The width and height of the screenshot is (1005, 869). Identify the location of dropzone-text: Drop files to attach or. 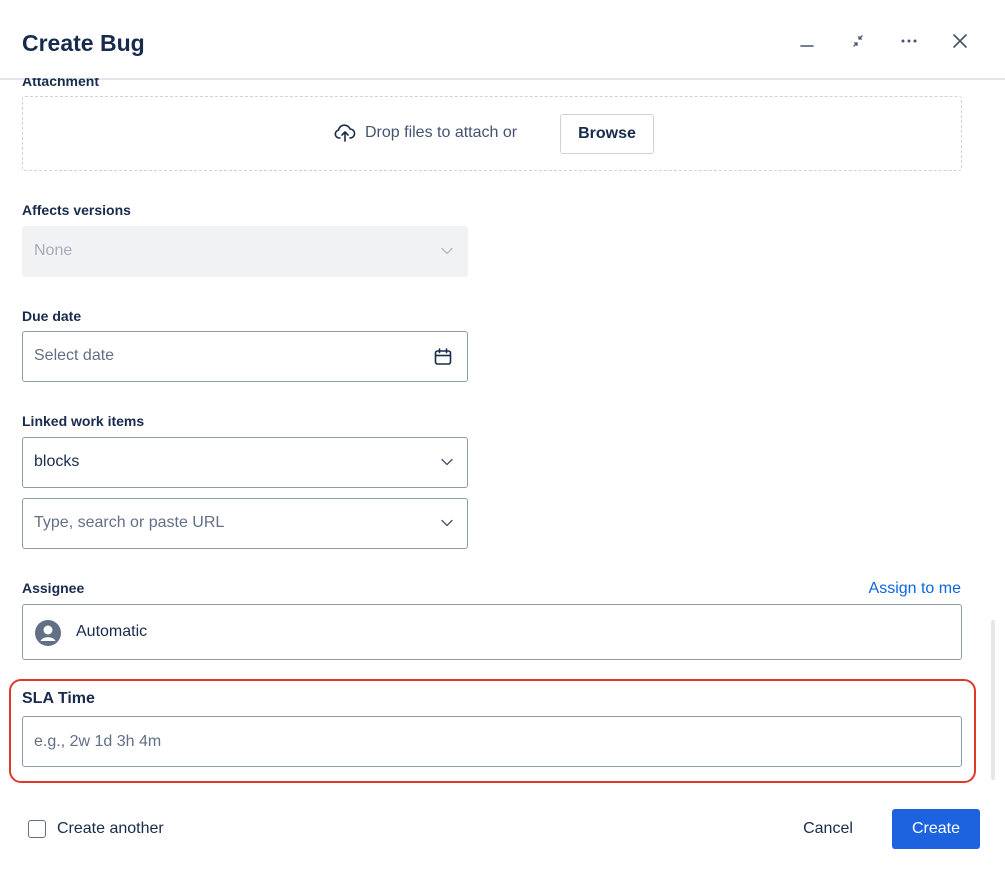
(441, 132).